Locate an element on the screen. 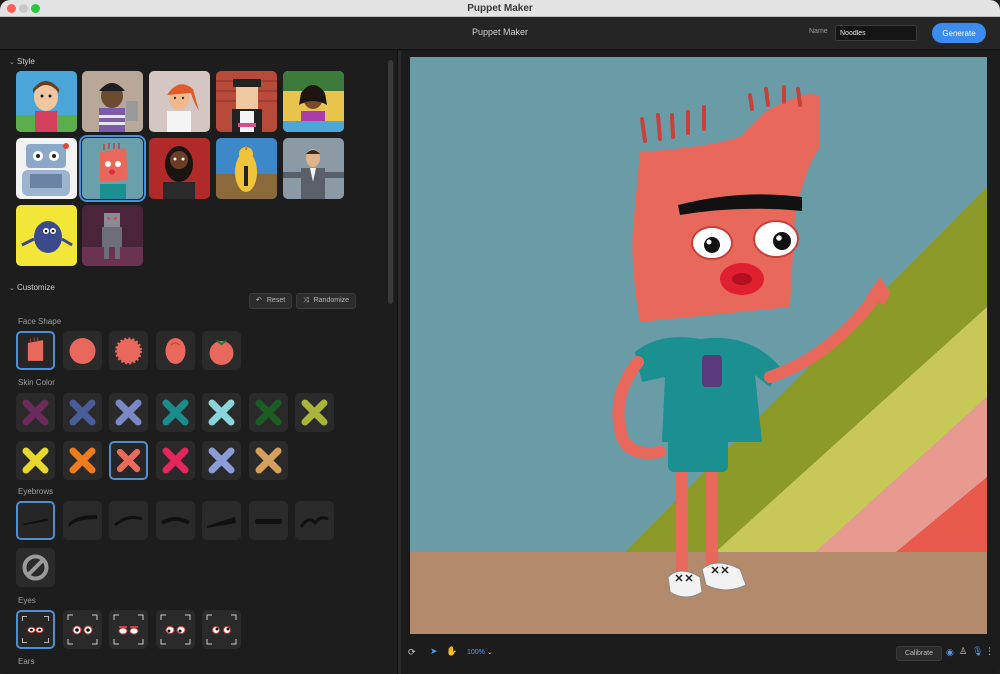 The height and width of the screenshot is (674, 1000). style-thumb-noodles is located at coordinates (112, 168).